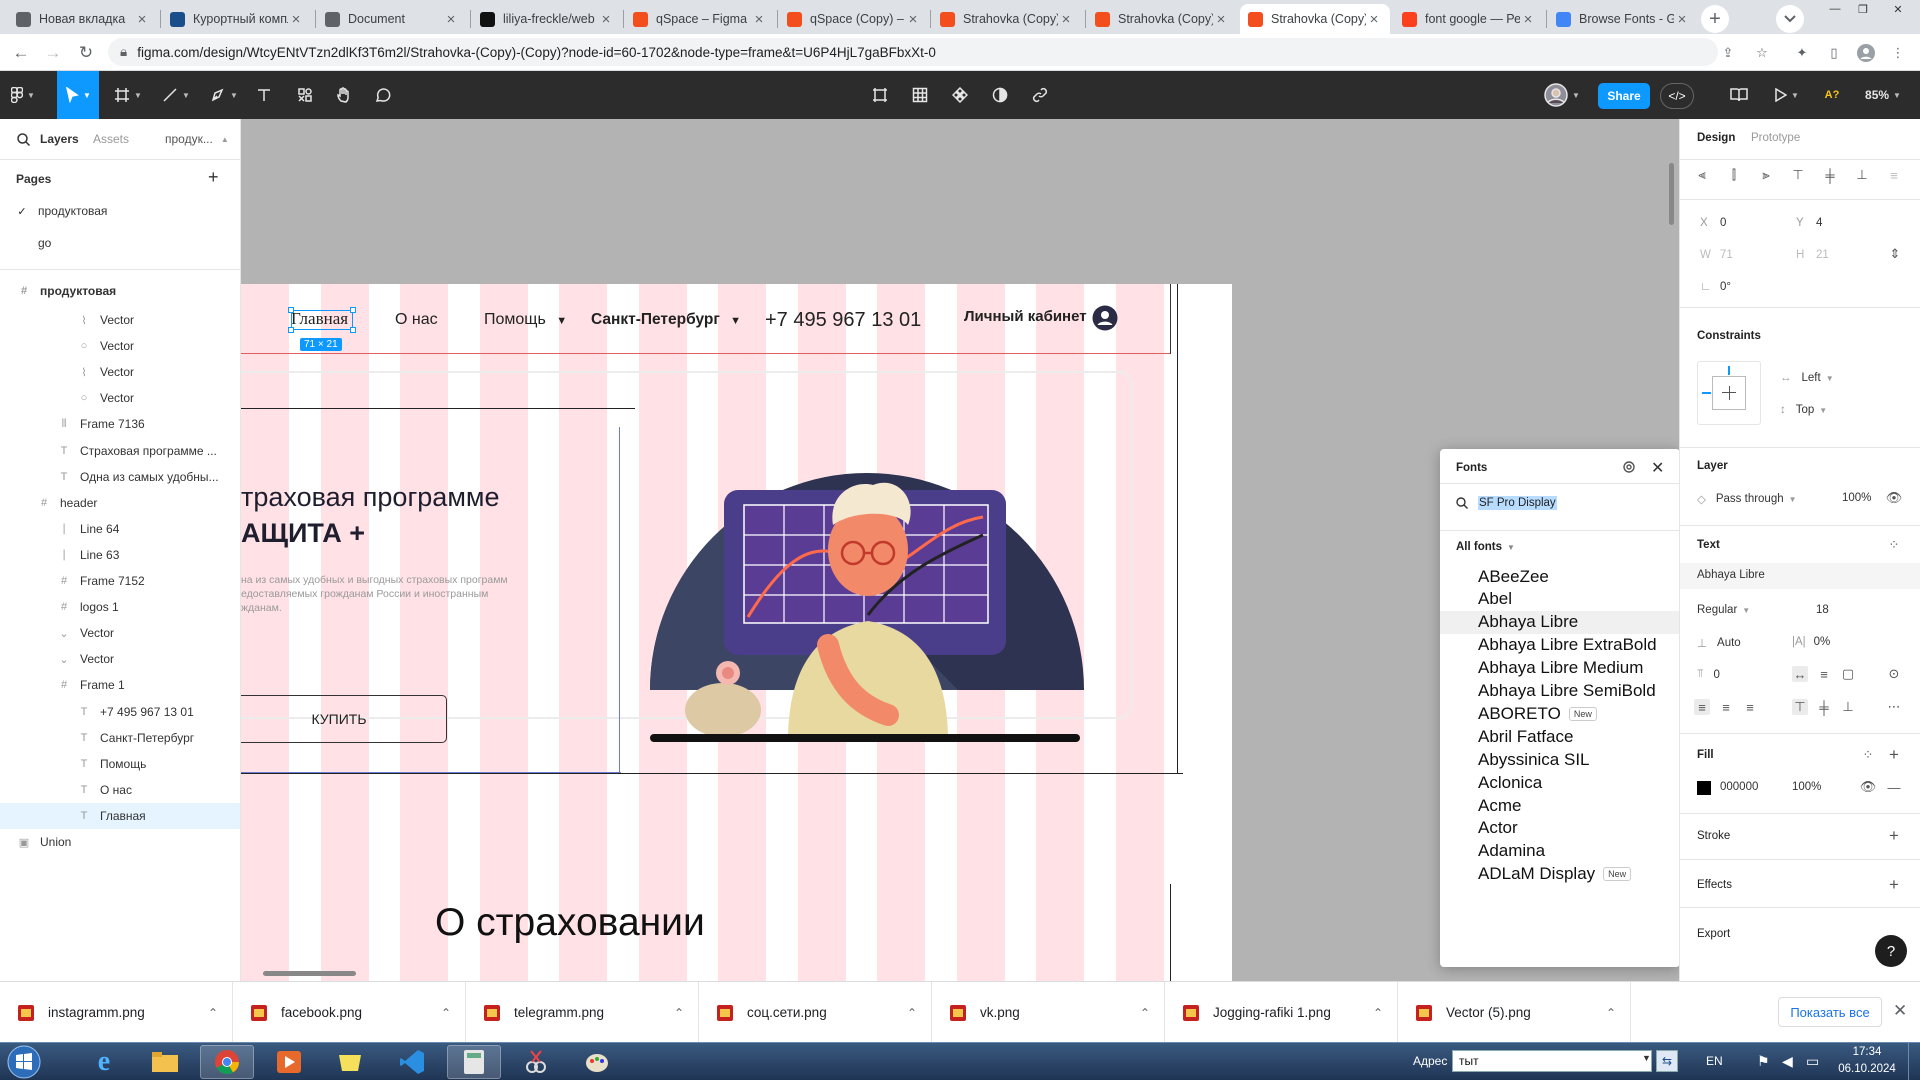 The image size is (1920, 1080). I want to click on close-downloads-icon: ✕, so click(1900, 1011).